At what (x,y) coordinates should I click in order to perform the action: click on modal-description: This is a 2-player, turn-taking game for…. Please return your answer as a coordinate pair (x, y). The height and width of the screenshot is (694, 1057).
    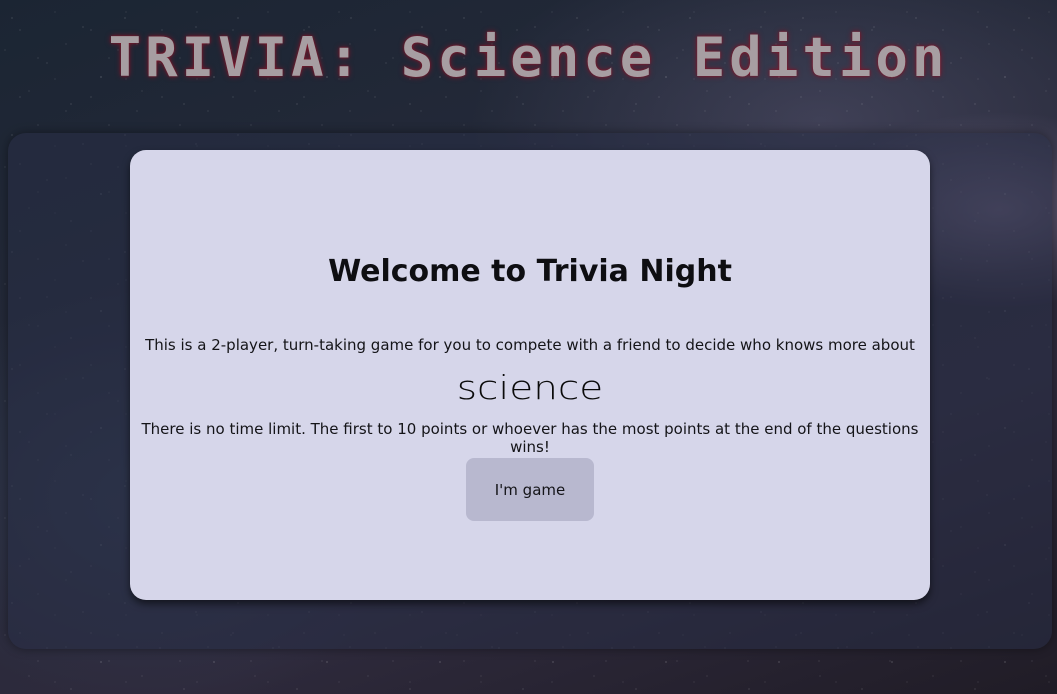
    Looking at the image, I should click on (530, 345).